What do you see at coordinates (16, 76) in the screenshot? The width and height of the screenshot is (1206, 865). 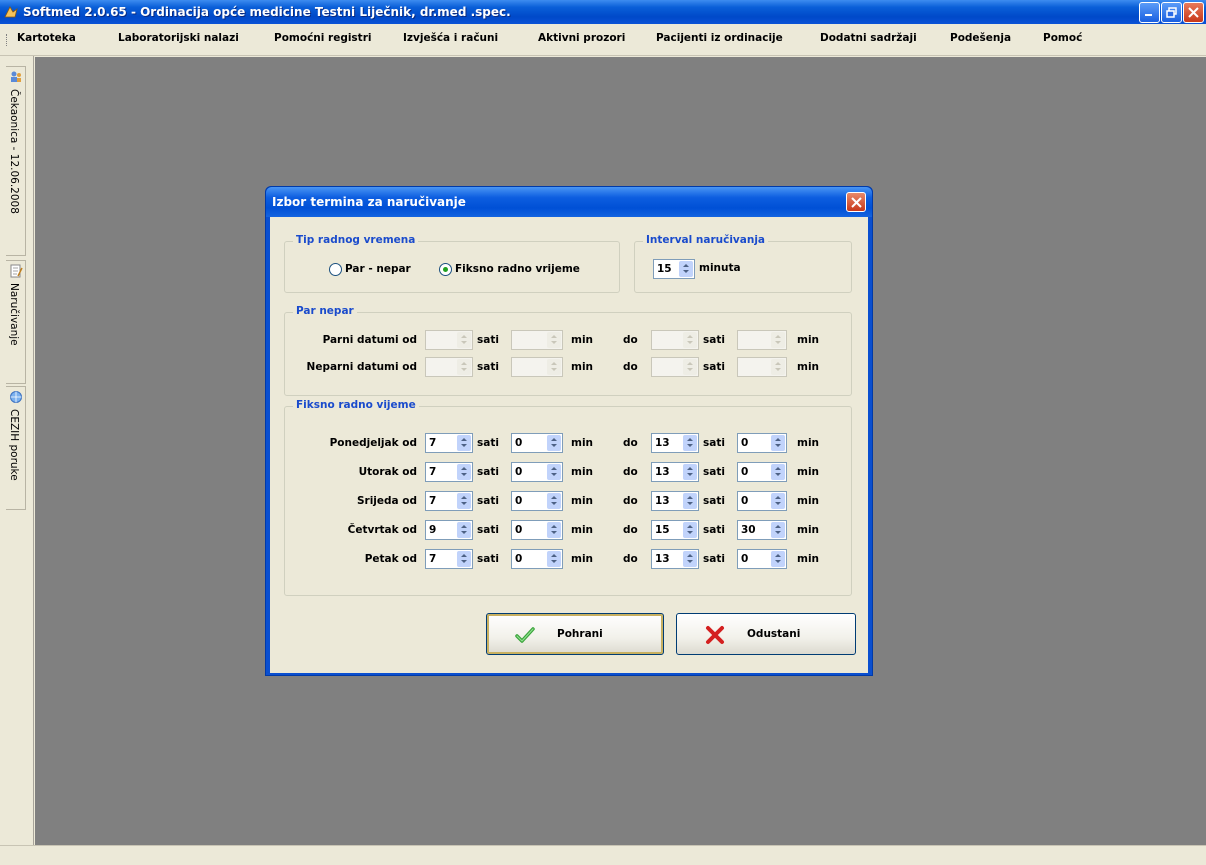 I see `waiting-room-icon` at bounding box center [16, 76].